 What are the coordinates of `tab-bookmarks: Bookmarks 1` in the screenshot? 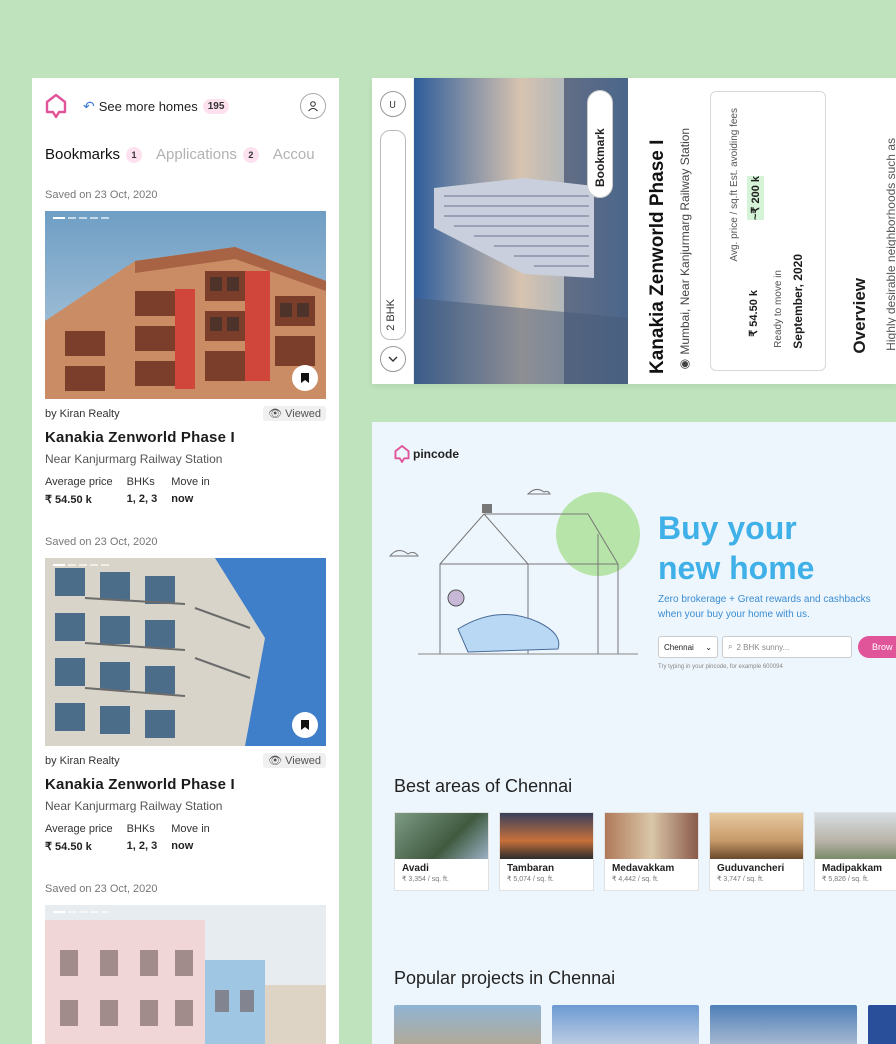 It's located at (94, 154).